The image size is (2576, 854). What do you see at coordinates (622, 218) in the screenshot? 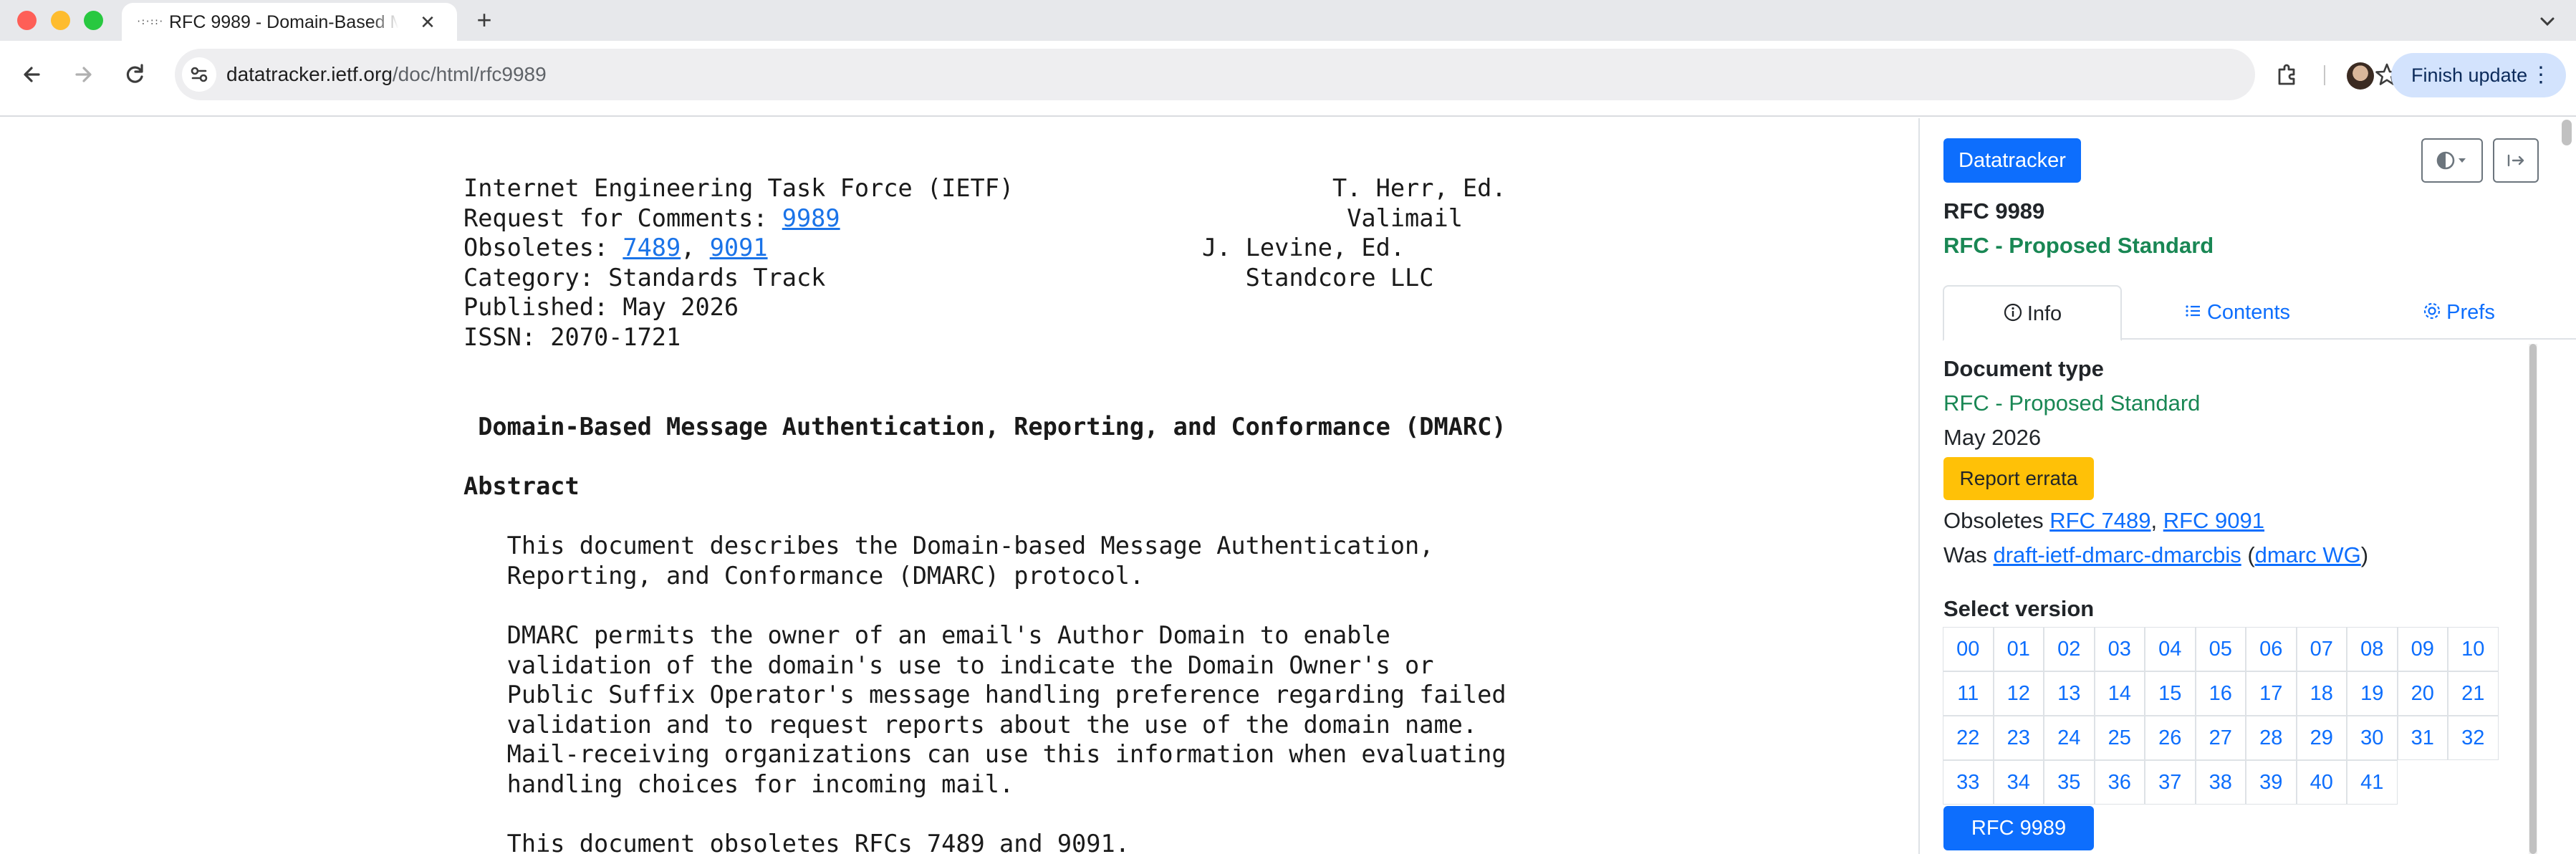
I see `header-rfc-label: Request for Comments:` at bounding box center [622, 218].